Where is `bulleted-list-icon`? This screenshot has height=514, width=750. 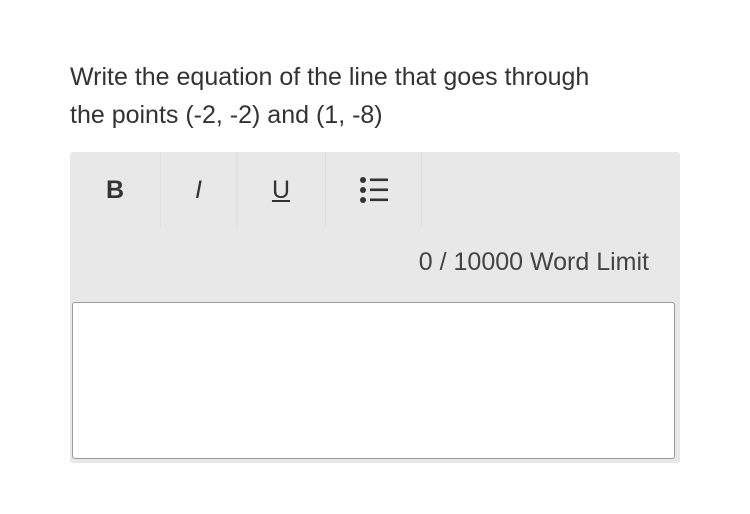
bulleted-list-icon is located at coordinates (374, 190).